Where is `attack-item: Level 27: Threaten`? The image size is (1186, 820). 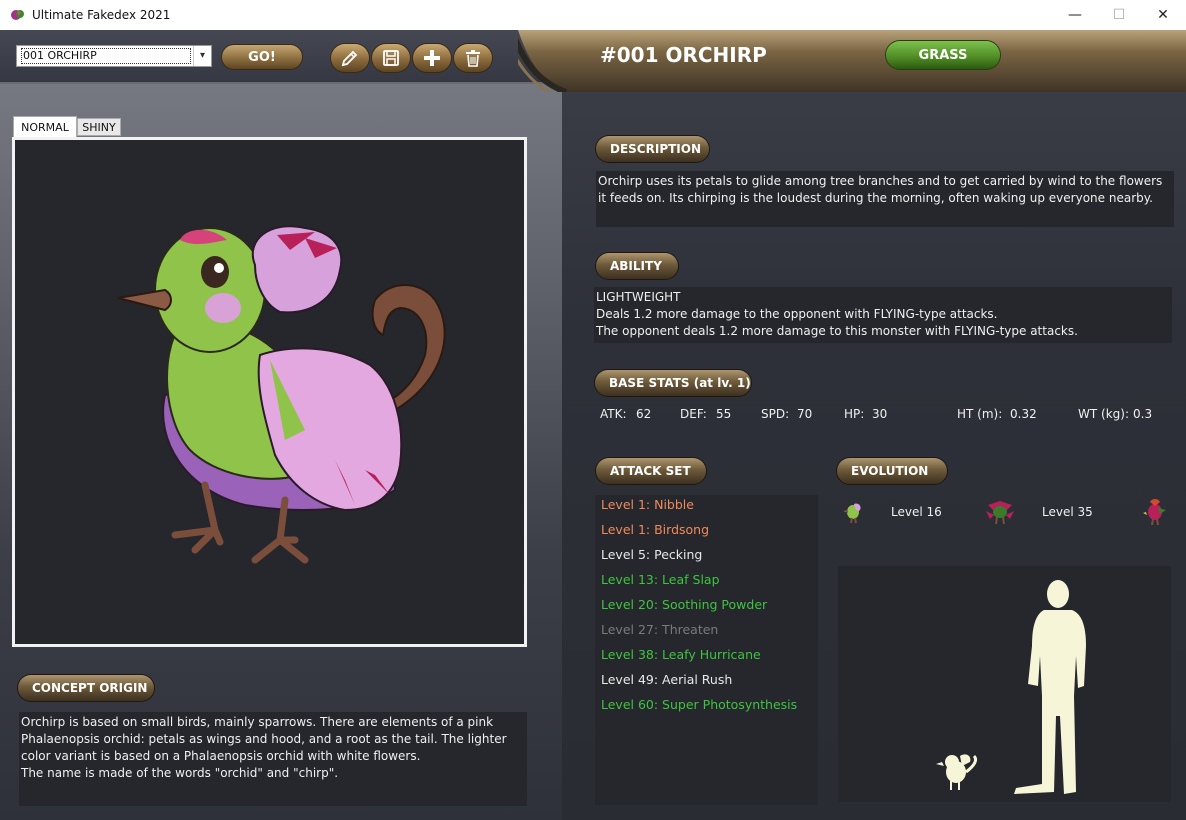
attack-item: Level 27: Threaten is located at coordinates (659, 629).